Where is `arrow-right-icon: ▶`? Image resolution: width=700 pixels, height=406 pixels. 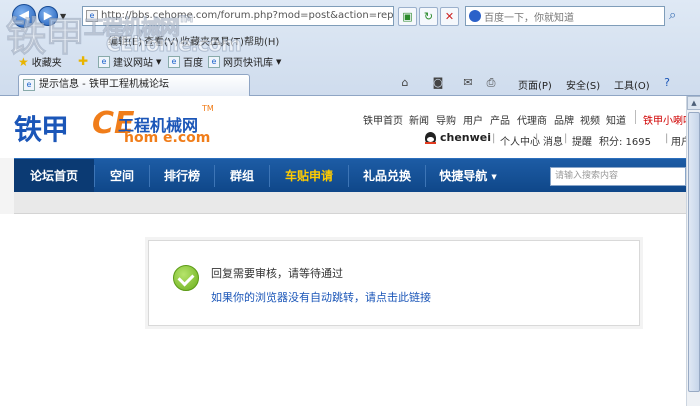
arrow-right-icon: ▶ is located at coordinates (48, 15).